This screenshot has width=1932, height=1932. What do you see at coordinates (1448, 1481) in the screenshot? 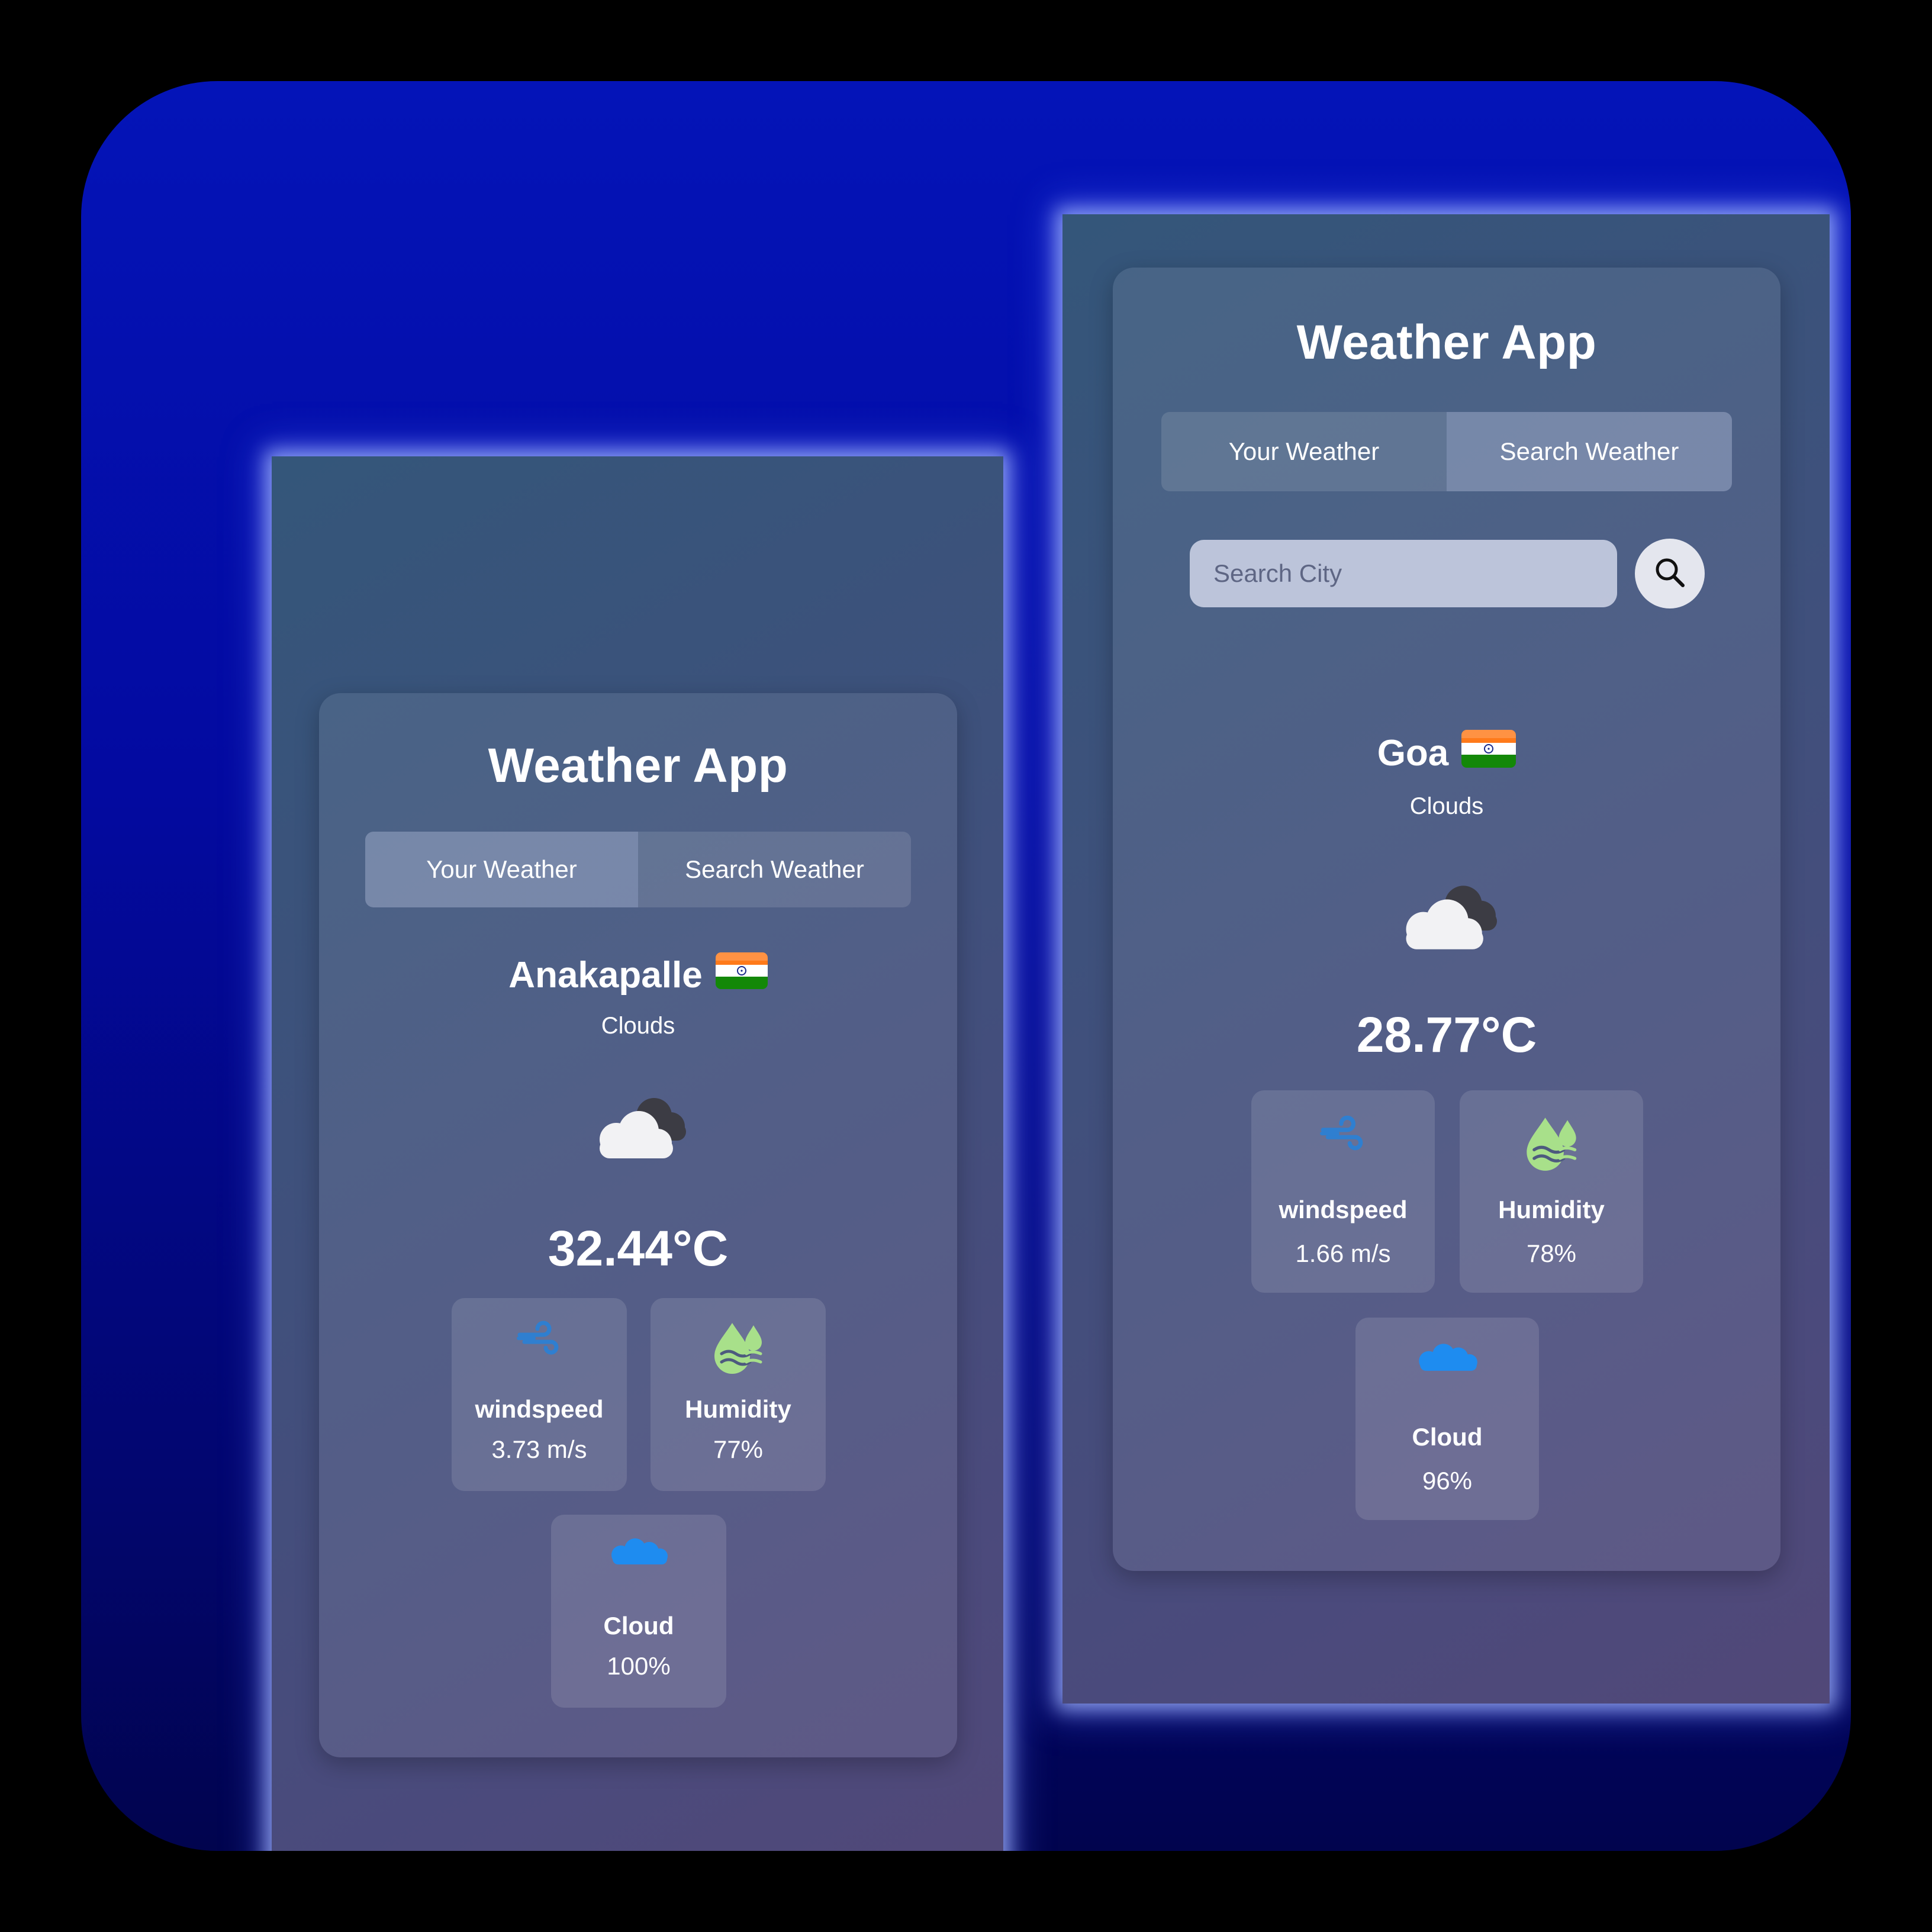
I see `cloud-value: 96%` at bounding box center [1448, 1481].